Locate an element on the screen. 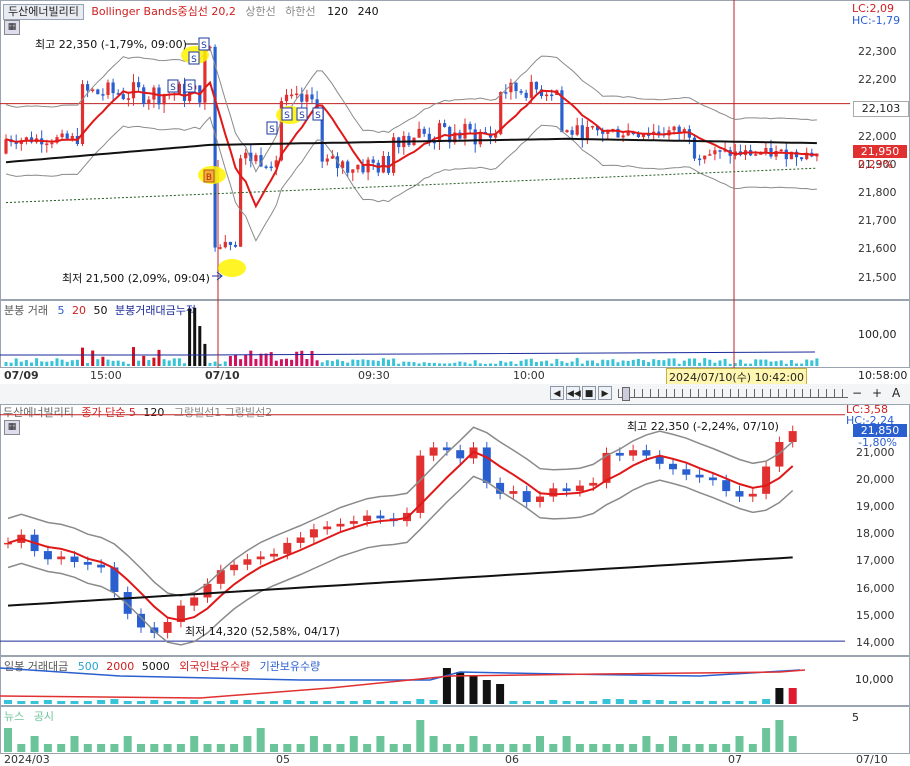  top-hc-label: HC:-1,79 is located at coordinates (876, 20).